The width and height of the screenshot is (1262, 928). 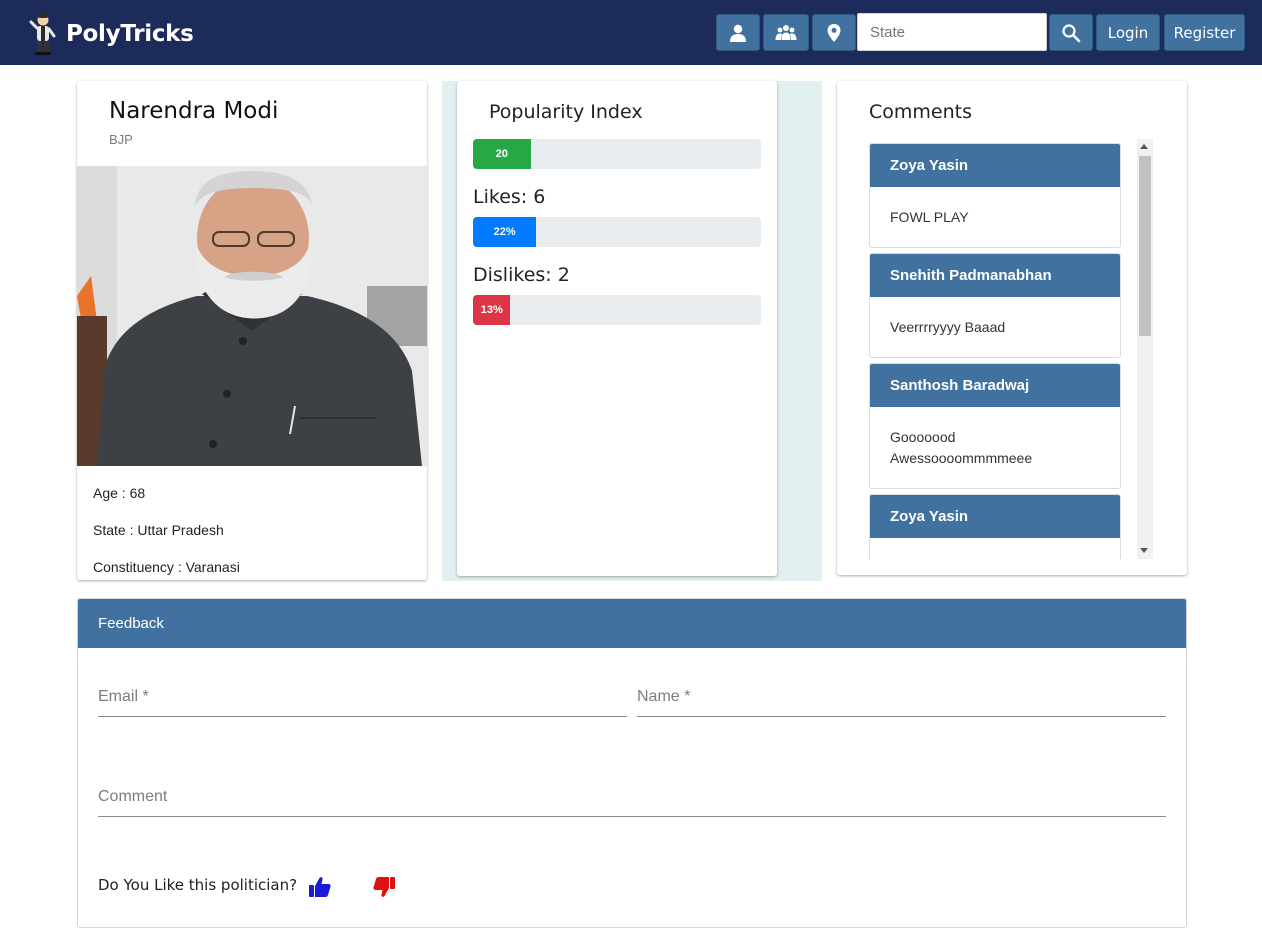 I want to click on likes-count: Likes: 6, so click(x=509, y=197).